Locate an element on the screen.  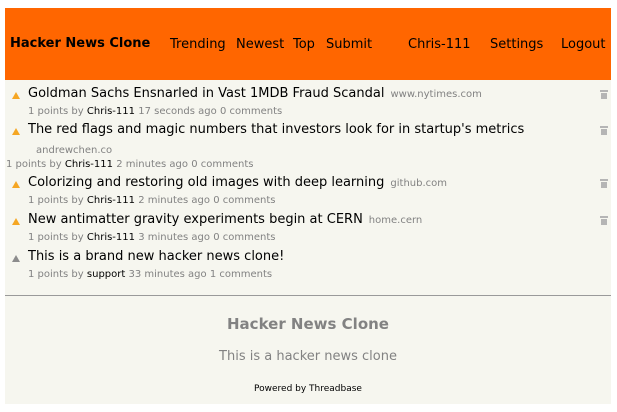
nav-top: Top is located at coordinates (304, 44).